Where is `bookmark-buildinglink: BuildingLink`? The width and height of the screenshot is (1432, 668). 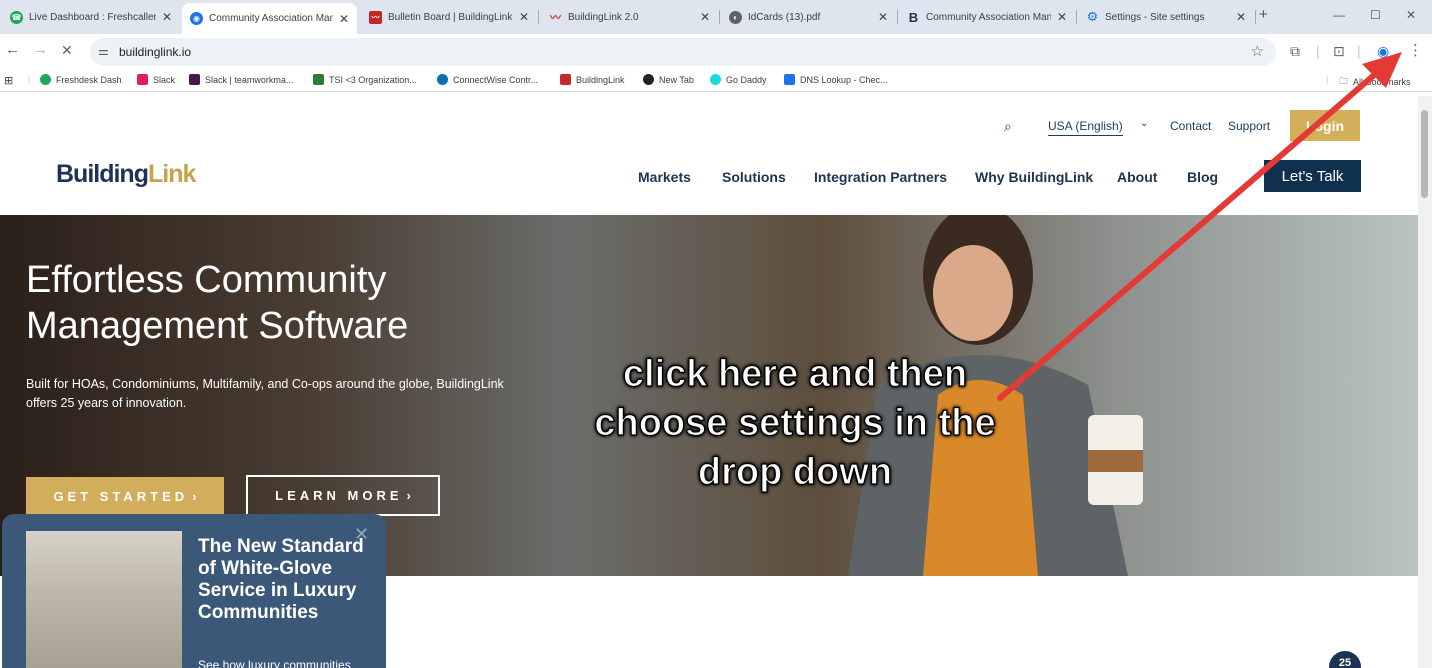
bookmark-buildinglink: BuildingLink is located at coordinates (592, 79).